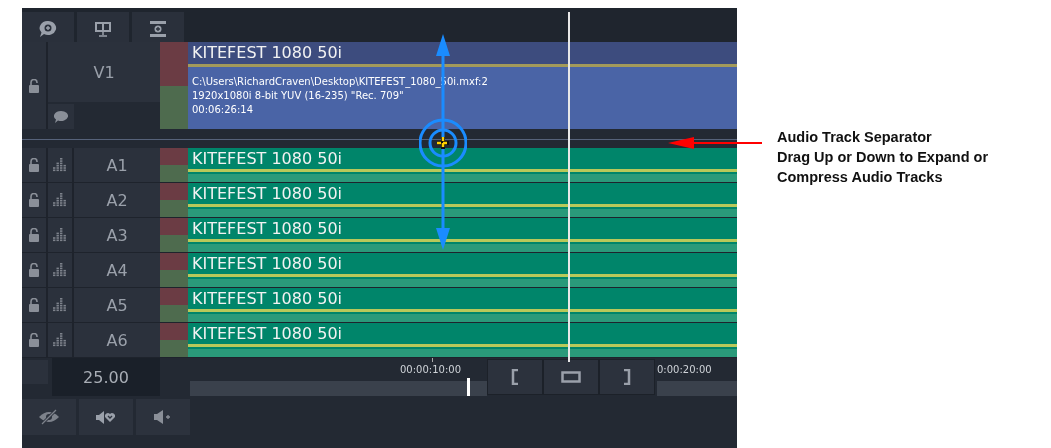  I want to click on frame-rate-field: 25.00, so click(106, 377).